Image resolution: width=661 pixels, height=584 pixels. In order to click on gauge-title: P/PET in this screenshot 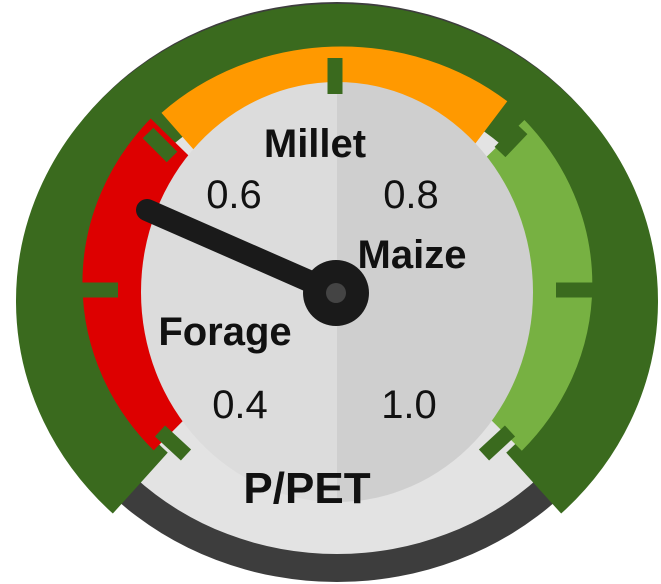, I will do `click(306, 488)`.